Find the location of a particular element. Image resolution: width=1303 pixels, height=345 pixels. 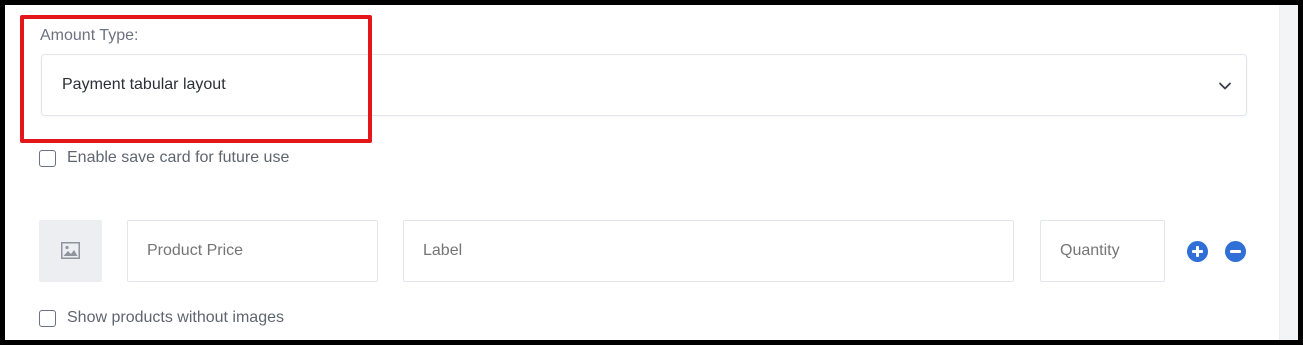

product-image-upload is located at coordinates (70, 251).